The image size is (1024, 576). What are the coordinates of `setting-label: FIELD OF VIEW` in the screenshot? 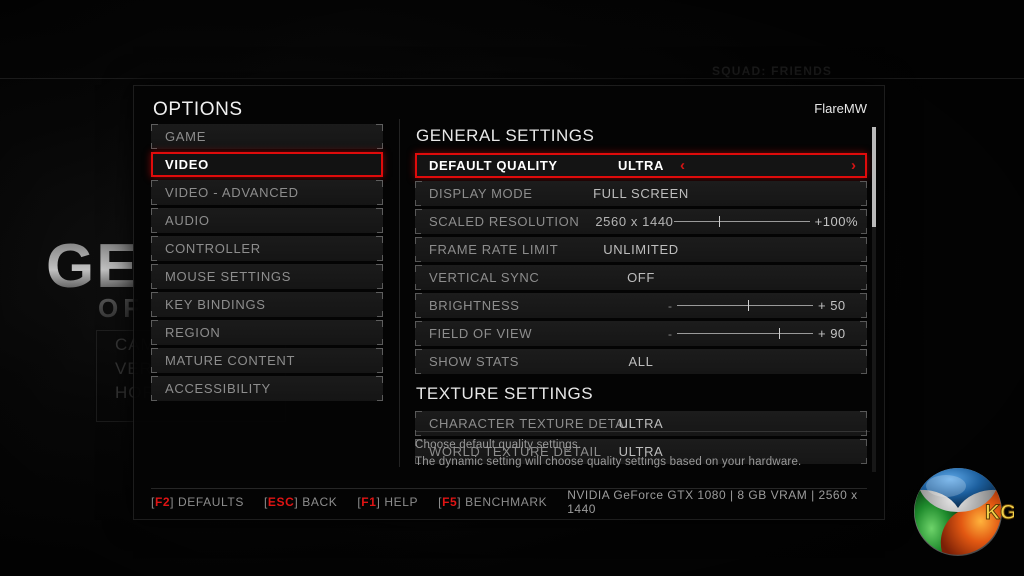 It's located at (481, 333).